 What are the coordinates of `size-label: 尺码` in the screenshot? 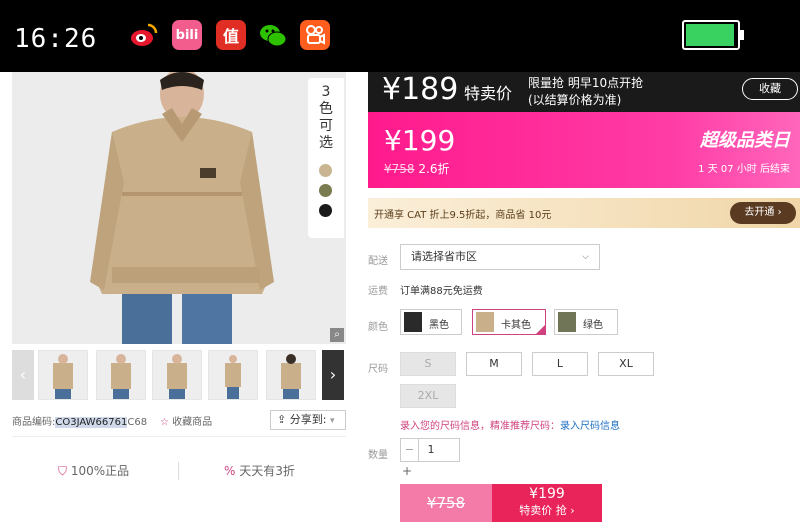 It's located at (378, 369).